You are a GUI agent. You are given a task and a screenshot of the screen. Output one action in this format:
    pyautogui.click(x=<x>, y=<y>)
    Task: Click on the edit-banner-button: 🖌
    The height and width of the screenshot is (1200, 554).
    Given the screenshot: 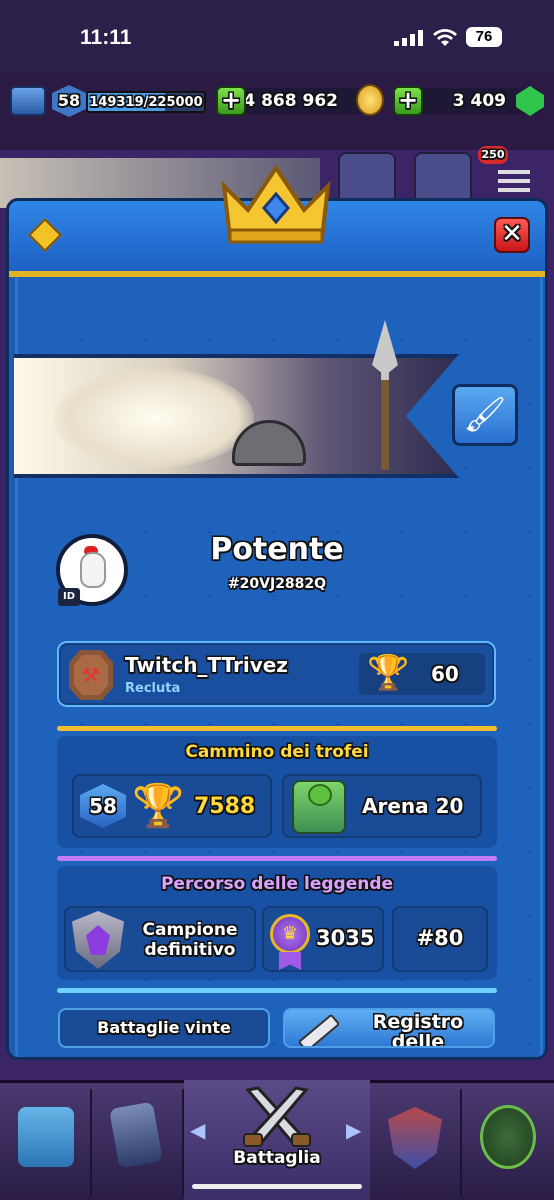 What is the action you would take?
    pyautogui.click(x=485, y=415)
    